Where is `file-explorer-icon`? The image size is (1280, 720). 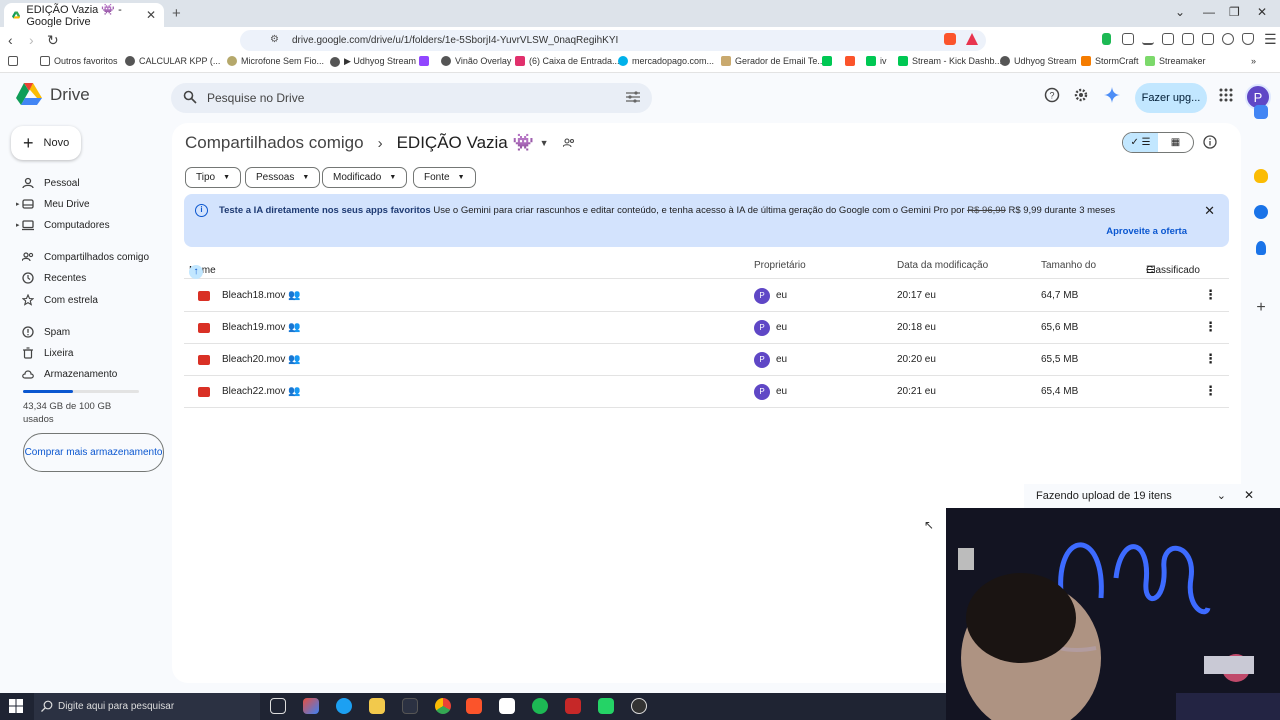 file-explorer-icon is located at coordinates (377, 706).